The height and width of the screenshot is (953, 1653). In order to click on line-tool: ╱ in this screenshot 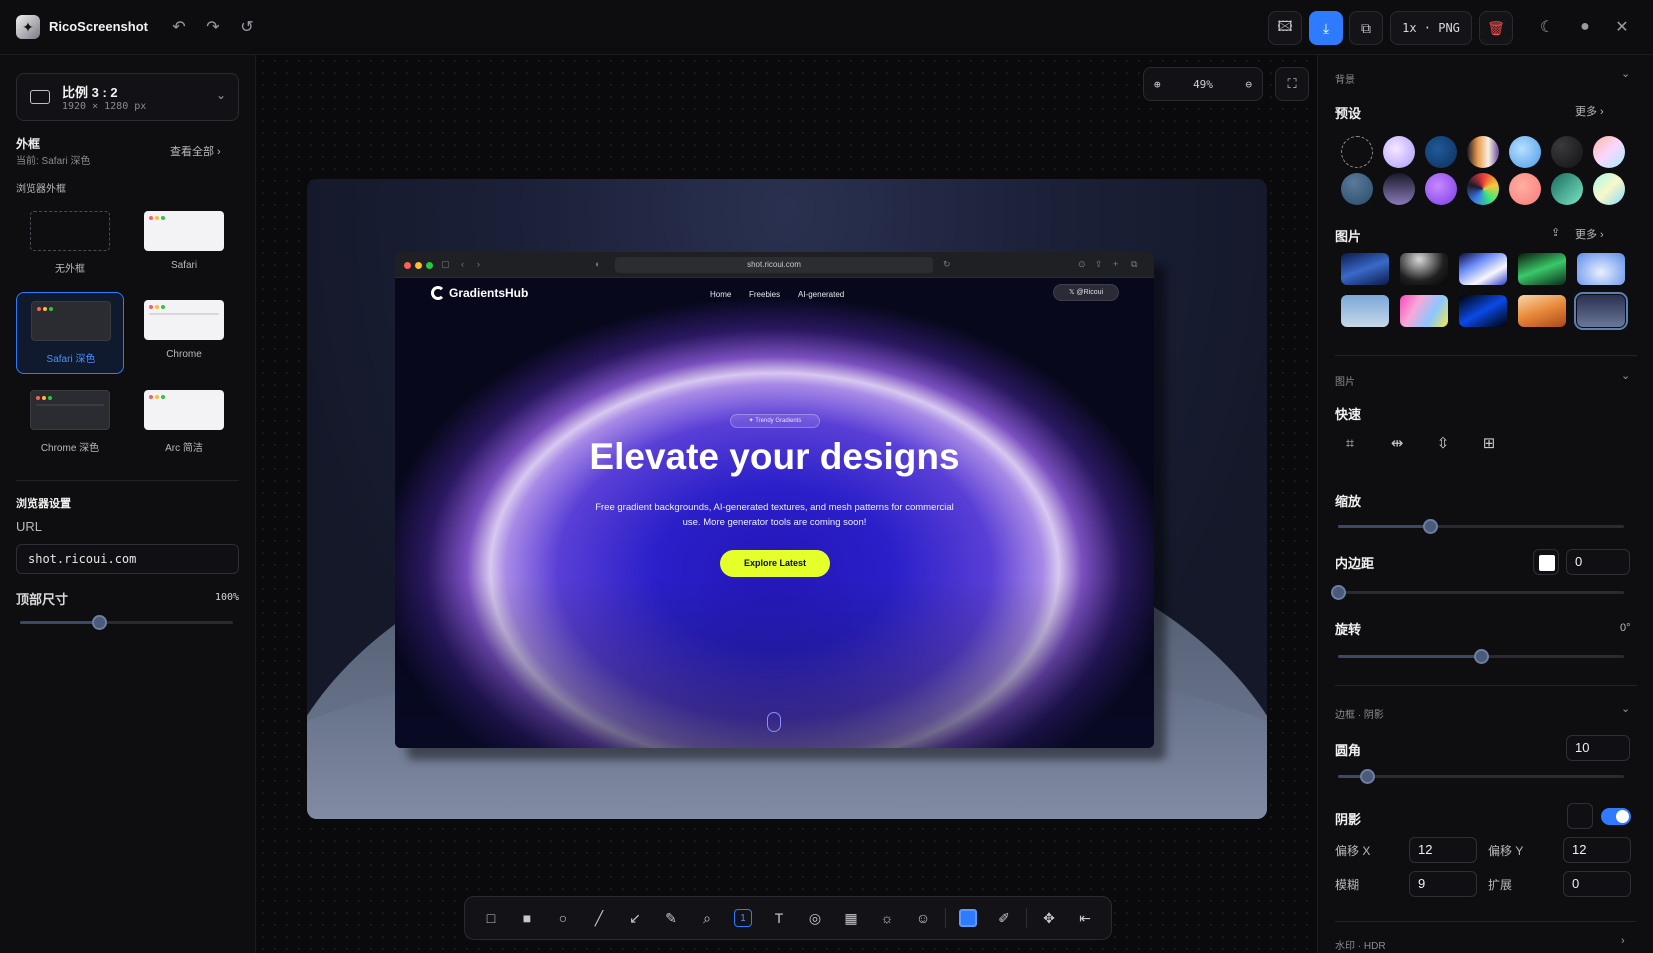, I will do `click(599, 918)`.